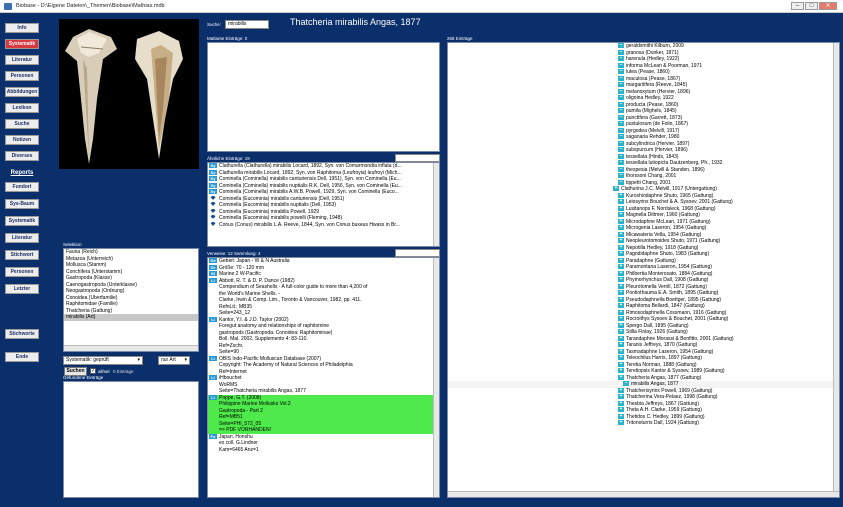 The width and height of the screenshot is (843, 507). Describe the element at coordinates (643, 423) in the screenshot. I see `tree-node: + Tritonoturris Dall, 1924 (Gattung)` at that location.